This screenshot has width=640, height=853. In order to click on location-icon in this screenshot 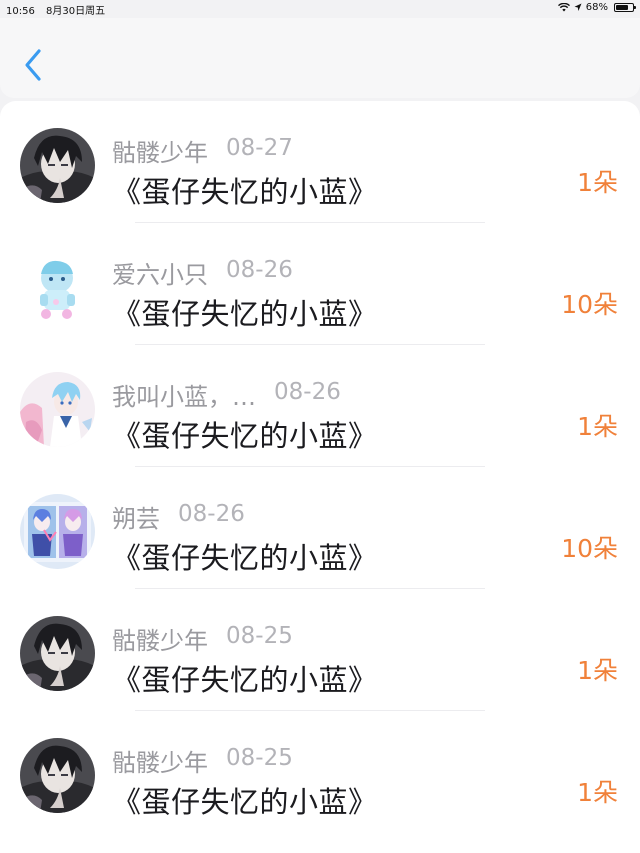, I will do `click(578, 7)`.